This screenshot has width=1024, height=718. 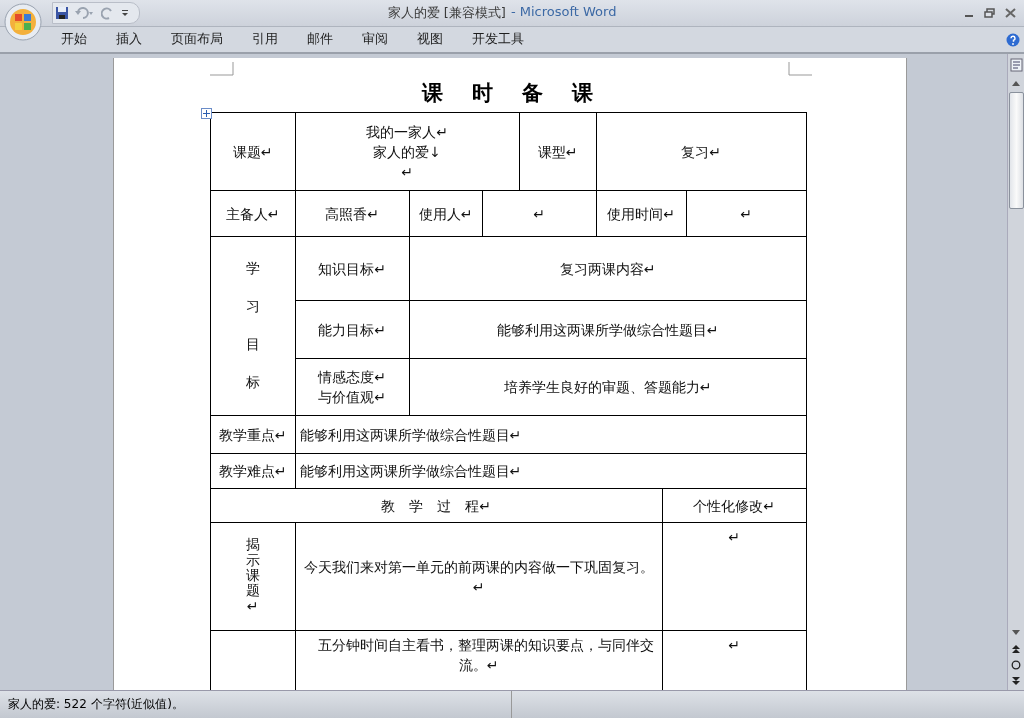 What do you see at coordinates (352, 268) in the screenshot?
I see `table-cell: 知识目标↵` at bounding box center [352, 268].